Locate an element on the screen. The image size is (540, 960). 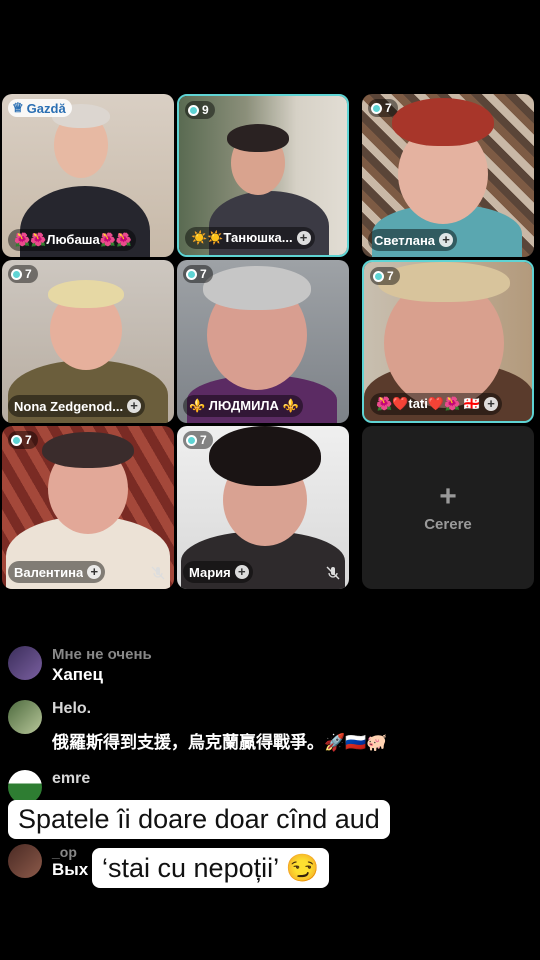
caption-line-1: Spatele îi doare doar cînd aud is located at coordinates (199, 819).